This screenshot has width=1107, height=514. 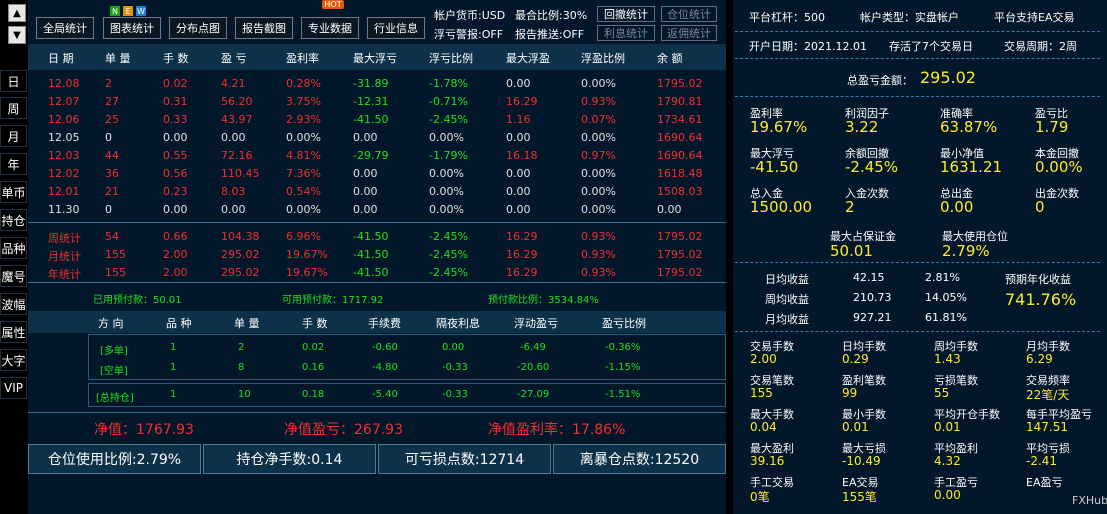 What do you see at coordinates (114, 351) in the screenshot?
I see `long-direction: [多单]` at bounding box center [114, 351].